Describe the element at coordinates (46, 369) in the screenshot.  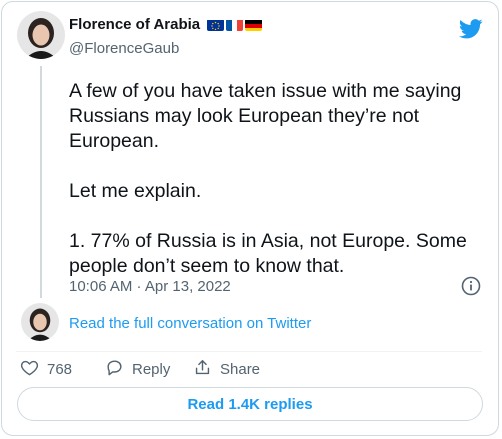
I see `like-button: 768` at that location.